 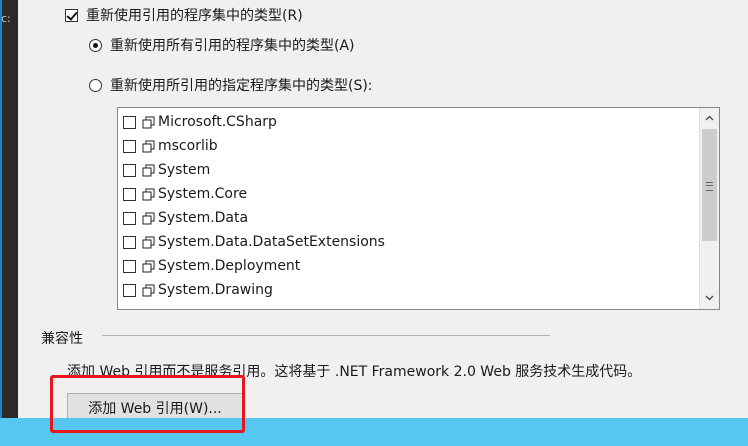 I want to click on highlight-annotation, so click(x=147, y=404).